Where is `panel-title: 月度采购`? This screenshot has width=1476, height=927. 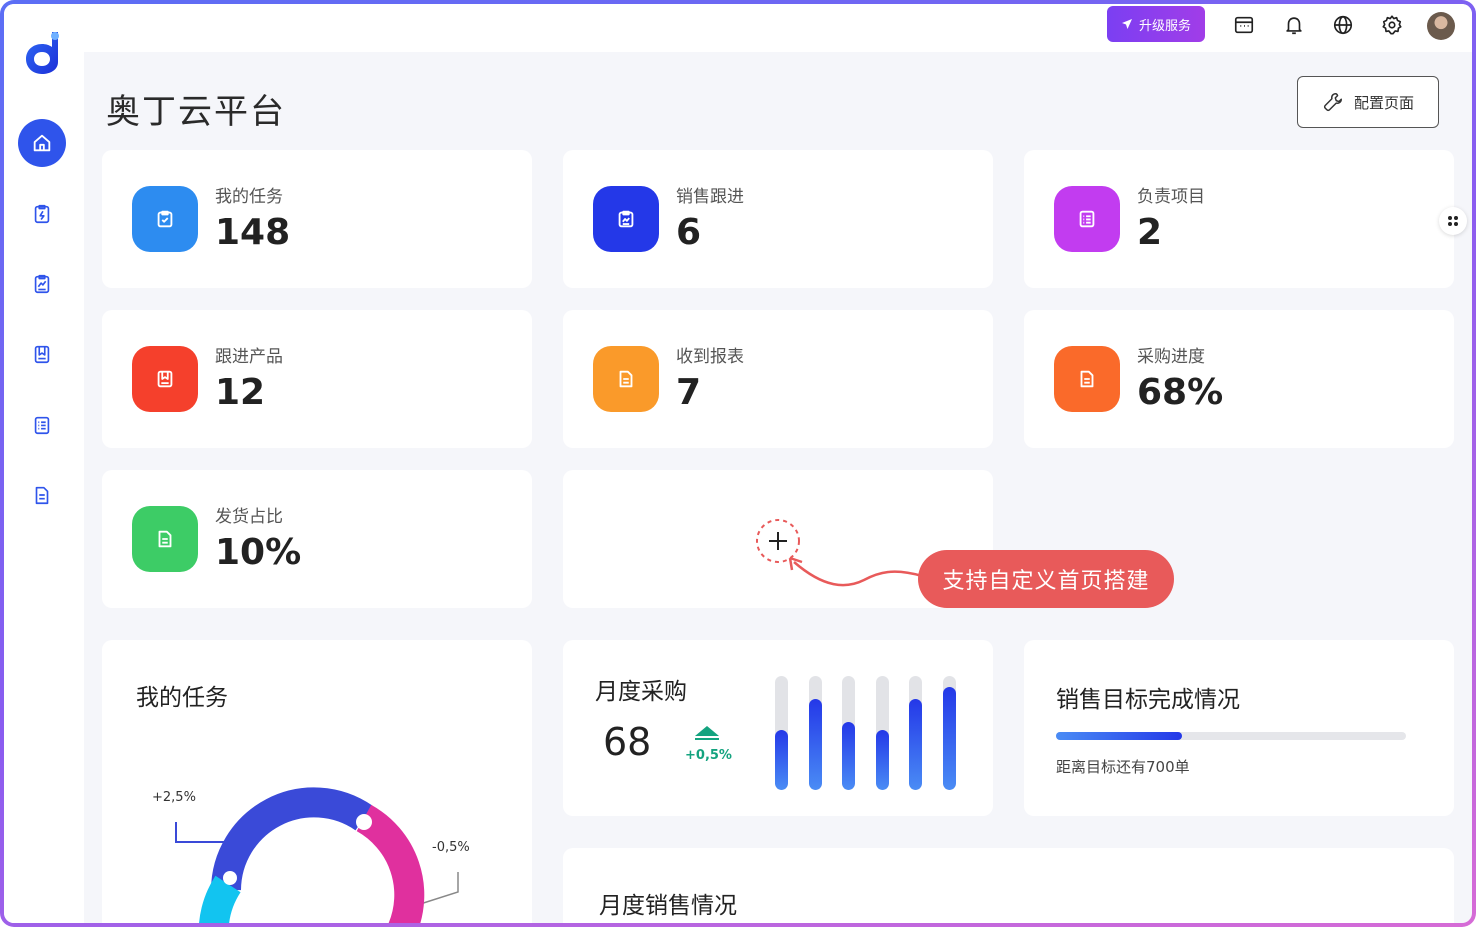 panel-title: 月度采购 is located at coordinates (641, 692).